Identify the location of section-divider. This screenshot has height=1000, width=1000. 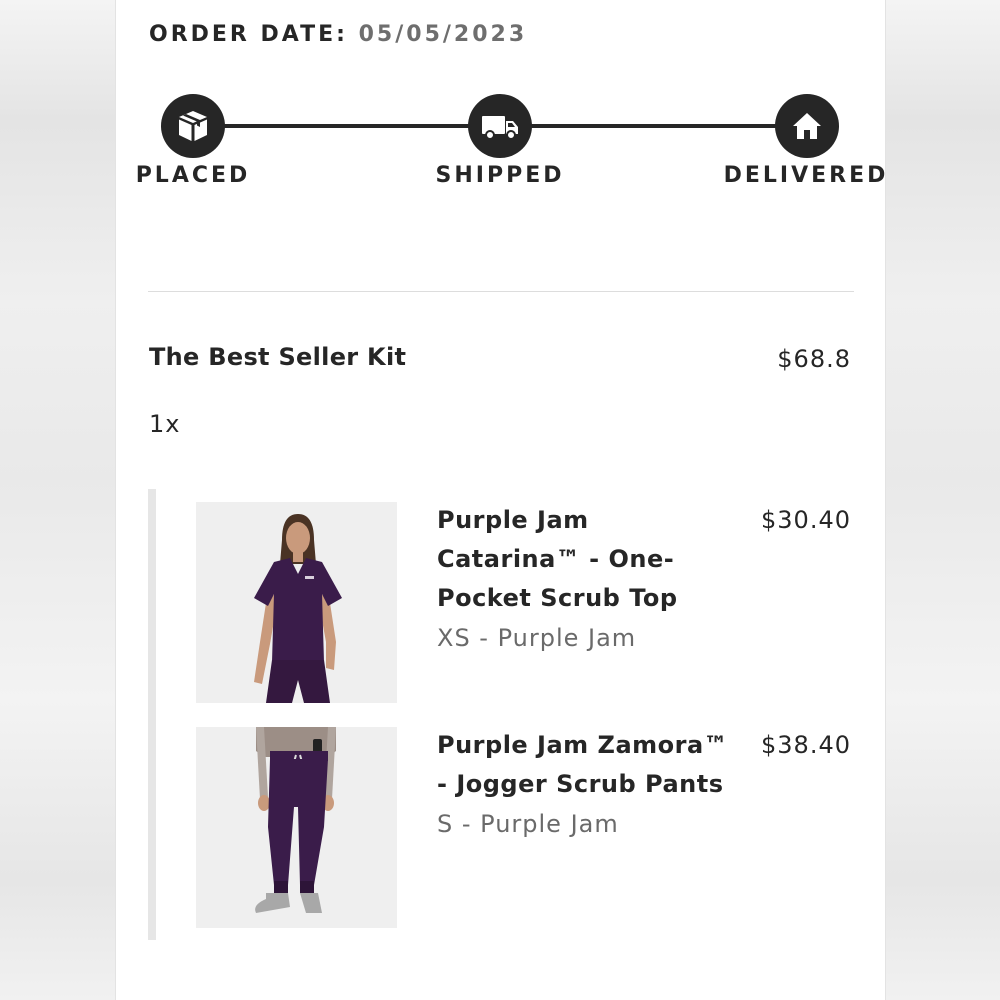
(501, 291).